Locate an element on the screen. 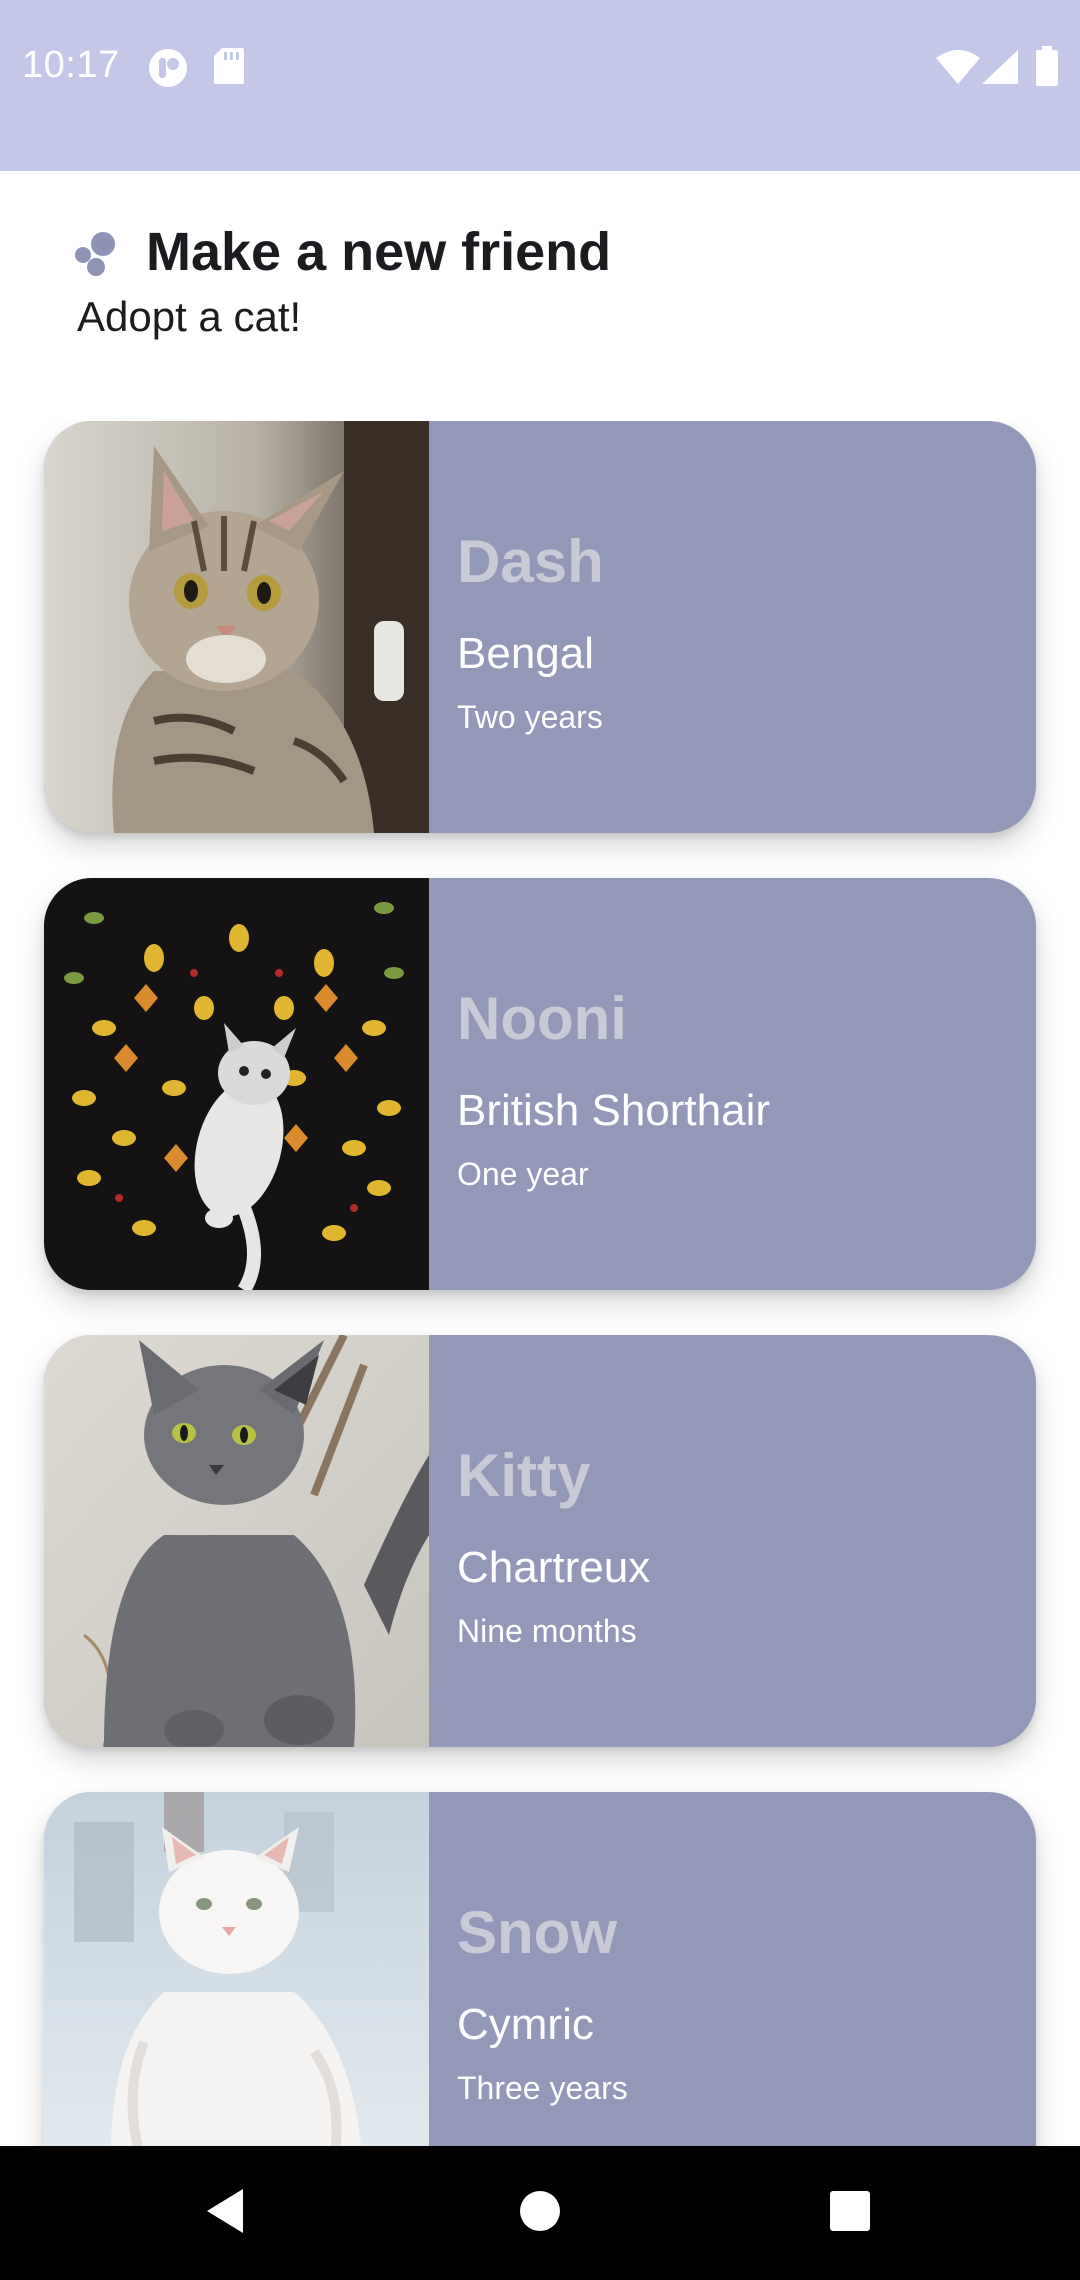  page-subtitle: Adopt a cat! is located at coordinates (189, 316).